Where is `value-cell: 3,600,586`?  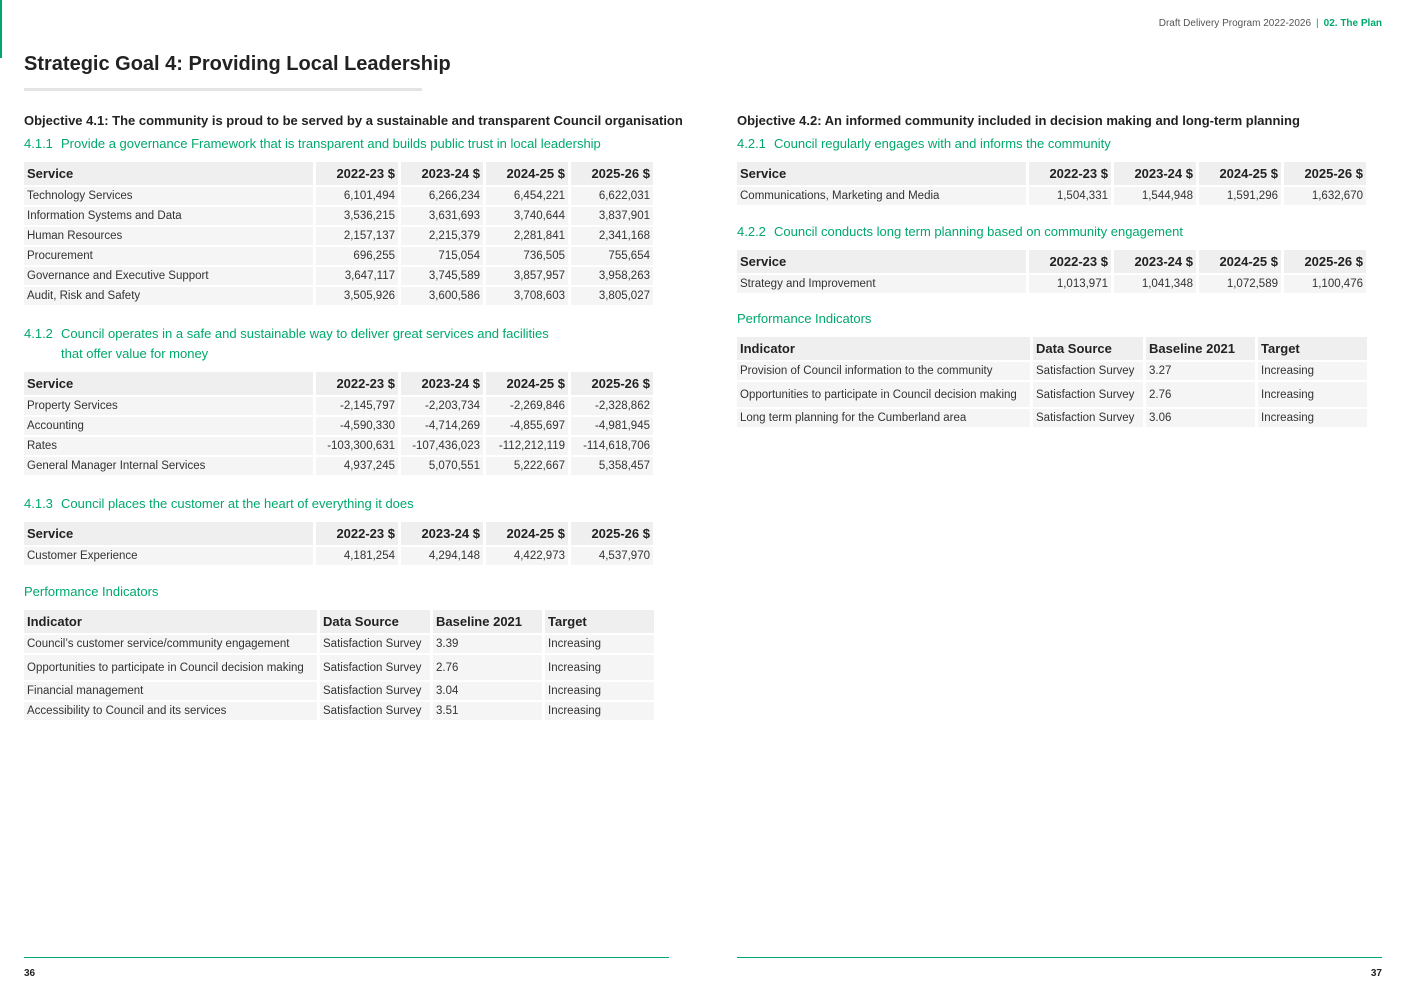 value-cell: 3,600,586 is located at coordinates (442, 296).